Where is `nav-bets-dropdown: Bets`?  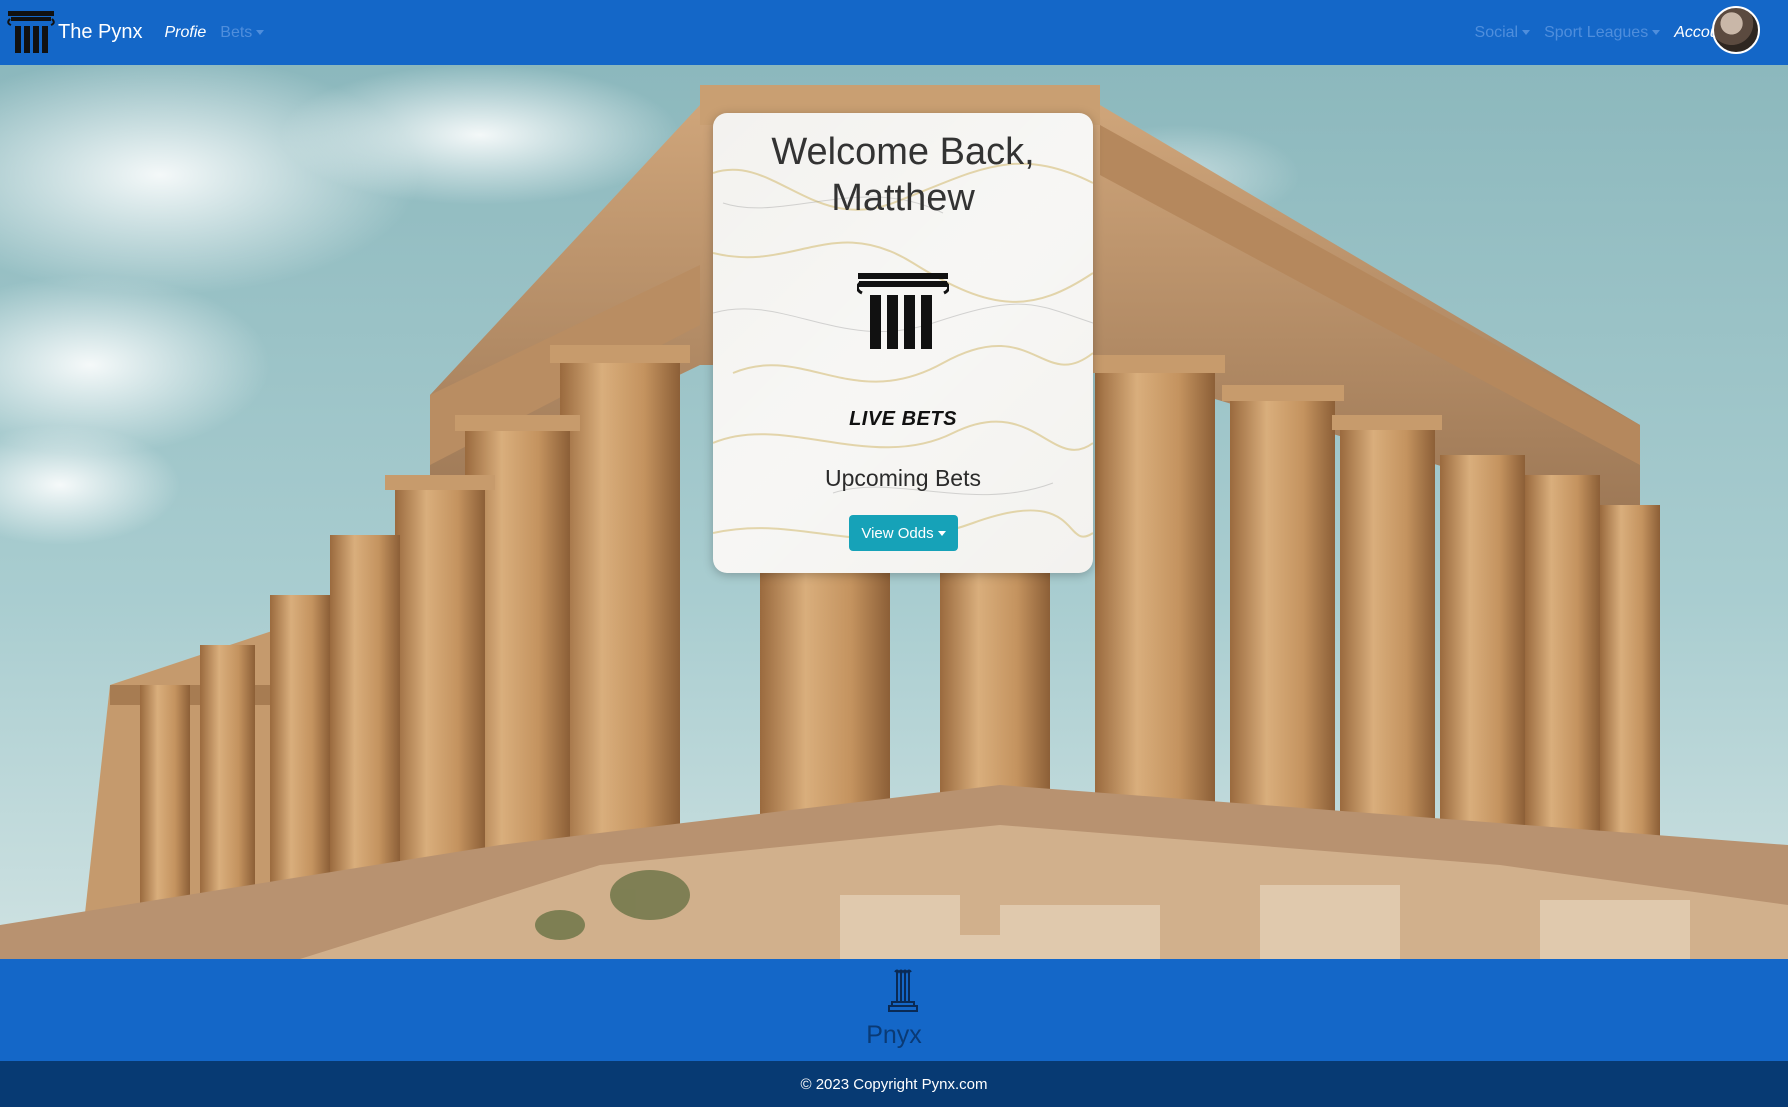
nav-bets-dropdown: Bets is located at coordinates (242, 32).